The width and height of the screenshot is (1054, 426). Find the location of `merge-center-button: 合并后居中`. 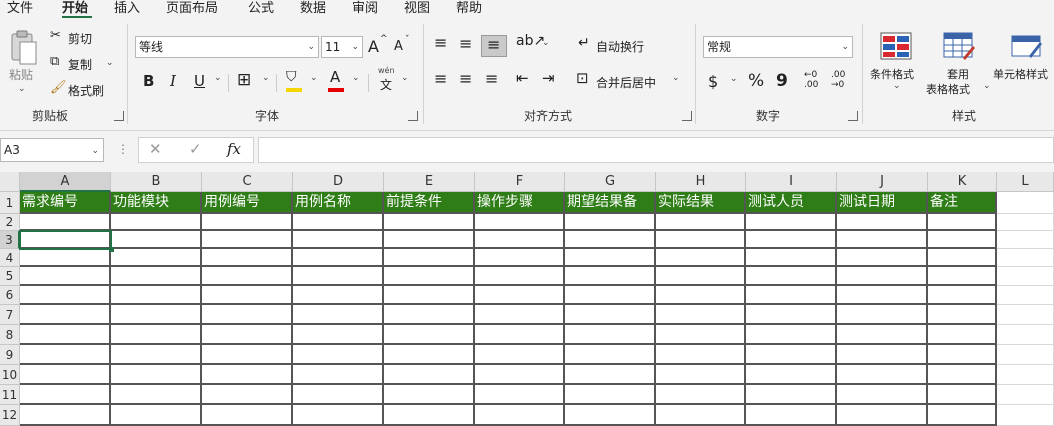

merge-center-button: 合并后居中 is located at coordinates (626, 82).